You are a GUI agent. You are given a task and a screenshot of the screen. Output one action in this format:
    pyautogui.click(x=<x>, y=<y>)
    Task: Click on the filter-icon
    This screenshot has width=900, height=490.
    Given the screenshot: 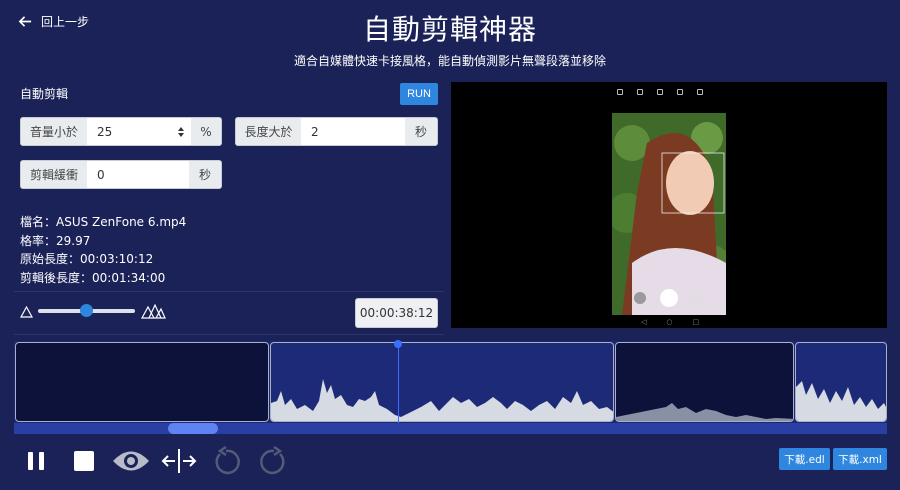 What is the action you would take?
    pyautogui.click(x=660, y=92)
    